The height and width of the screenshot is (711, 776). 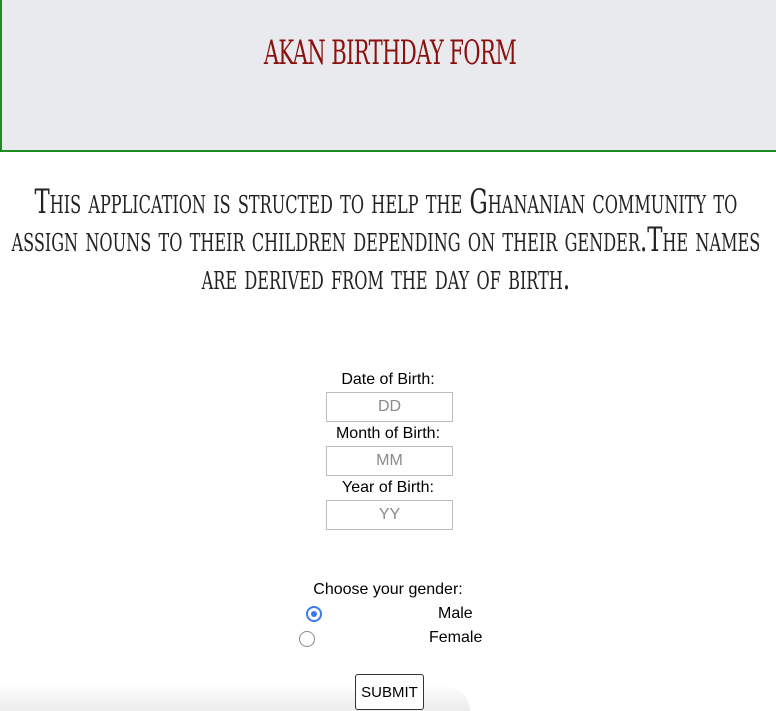 I want to click on gender-option-female-label: Female, so click(x=456, y=637).